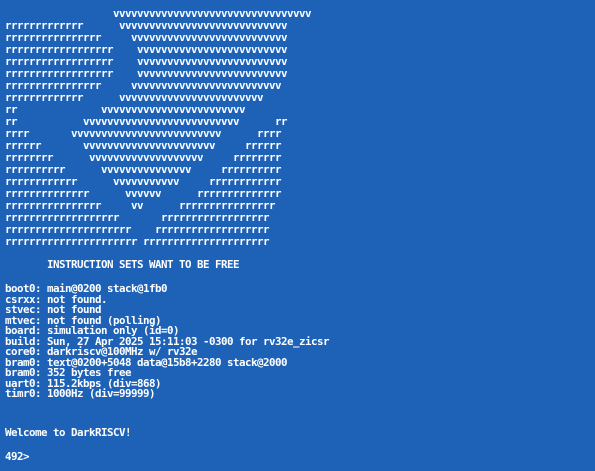 Image resolution: width=595 pixels, height=471 pixels. I want to click on command-prompt-line: 492>, so click(20, 457).